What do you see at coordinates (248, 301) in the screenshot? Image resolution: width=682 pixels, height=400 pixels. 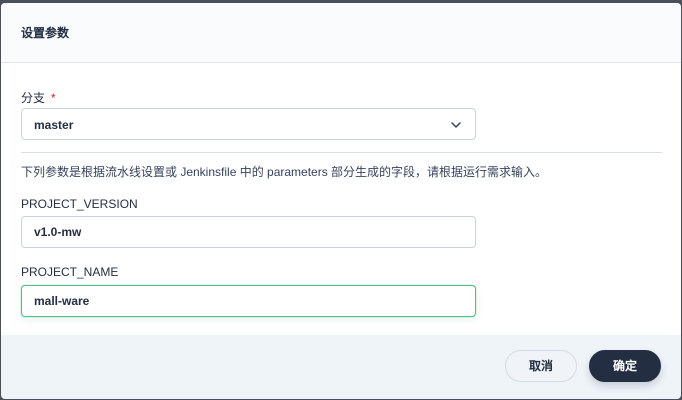 I see `project-name-input` at bounding box center [248, 301].